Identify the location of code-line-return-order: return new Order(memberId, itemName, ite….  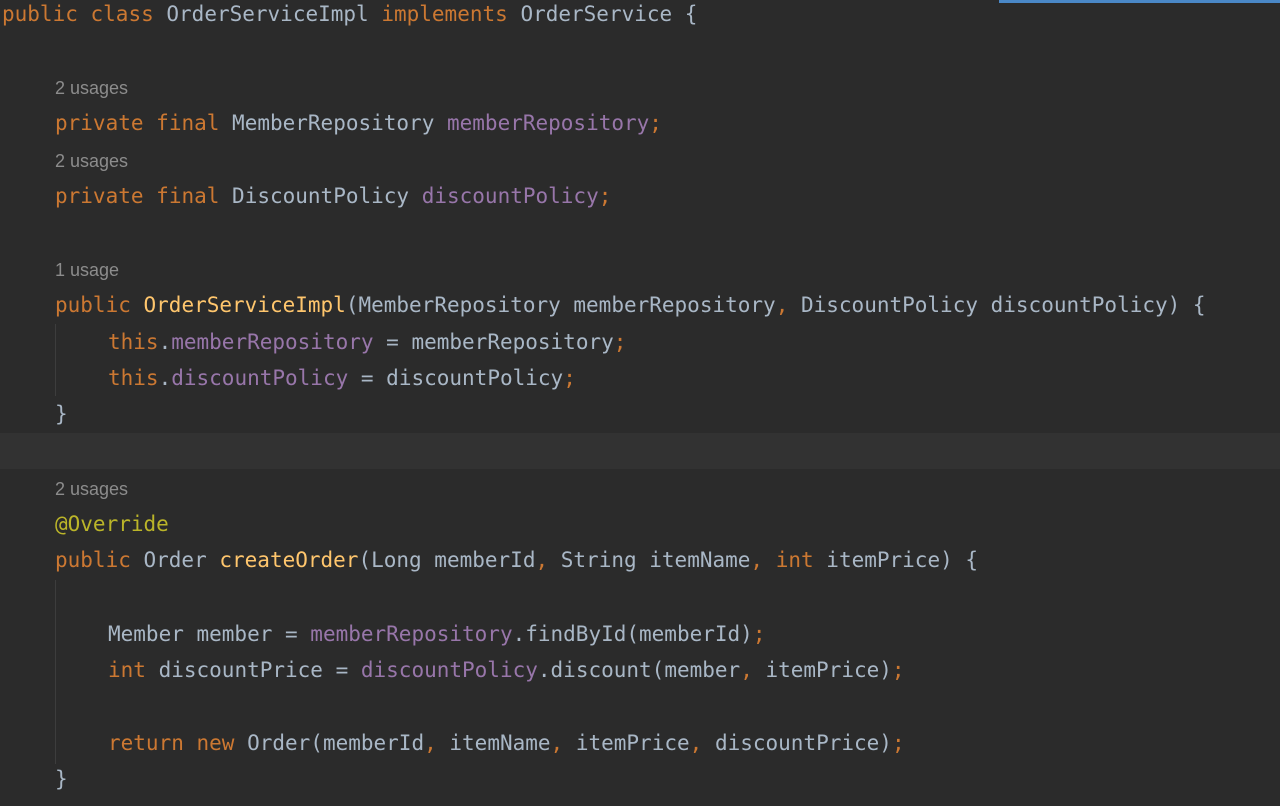
(506, 743).